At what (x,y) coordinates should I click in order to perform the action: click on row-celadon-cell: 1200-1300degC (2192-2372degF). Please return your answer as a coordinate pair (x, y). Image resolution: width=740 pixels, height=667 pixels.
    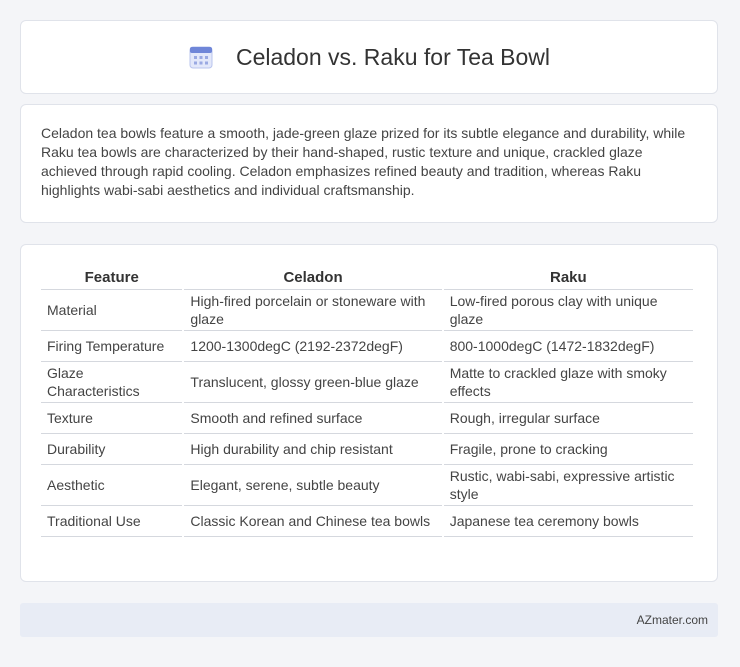
    Looking at the image, I should click on (313, 346).